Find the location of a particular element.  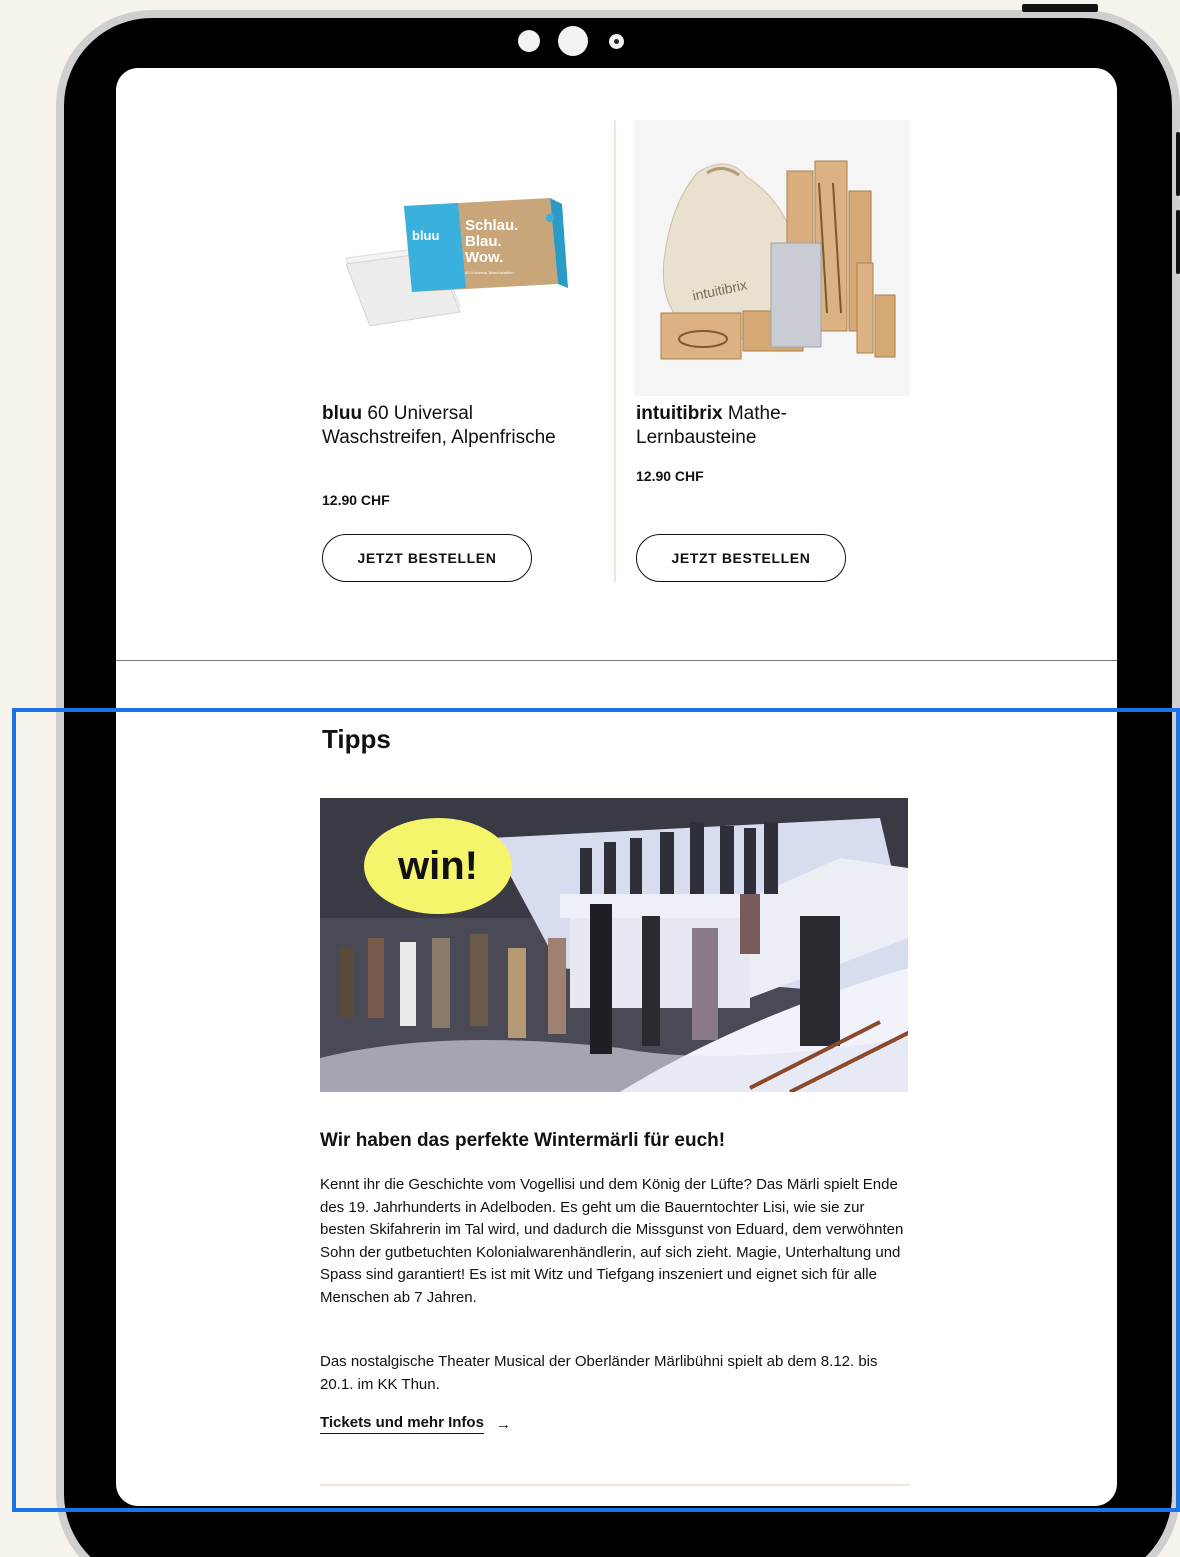

win-badge: win! is located at coordinates (438, 866).